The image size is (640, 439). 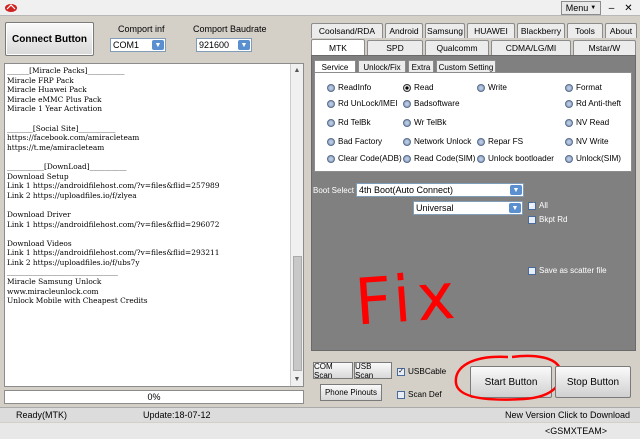 I want to click on tab-samsung: Samsung, so click(x=445, y=30).